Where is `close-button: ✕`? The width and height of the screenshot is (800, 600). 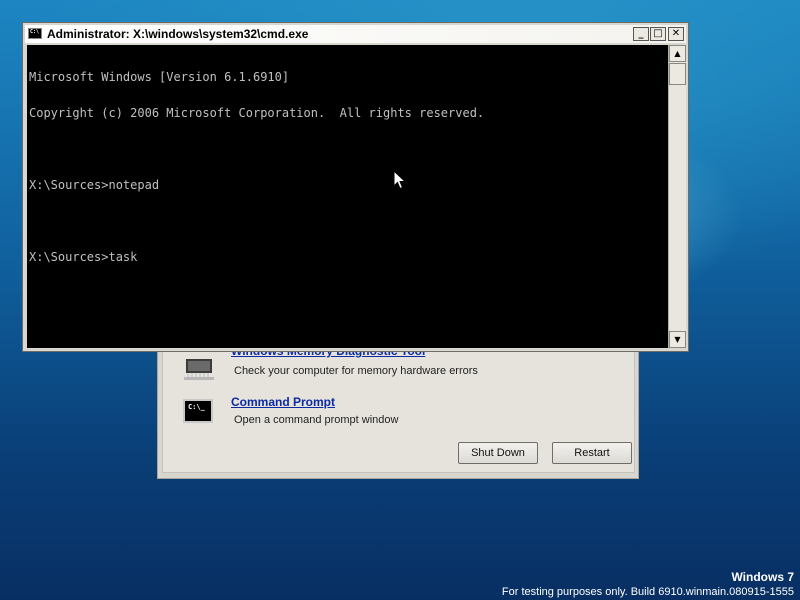
close-button: ✕ is located at coordinates (676, 34).